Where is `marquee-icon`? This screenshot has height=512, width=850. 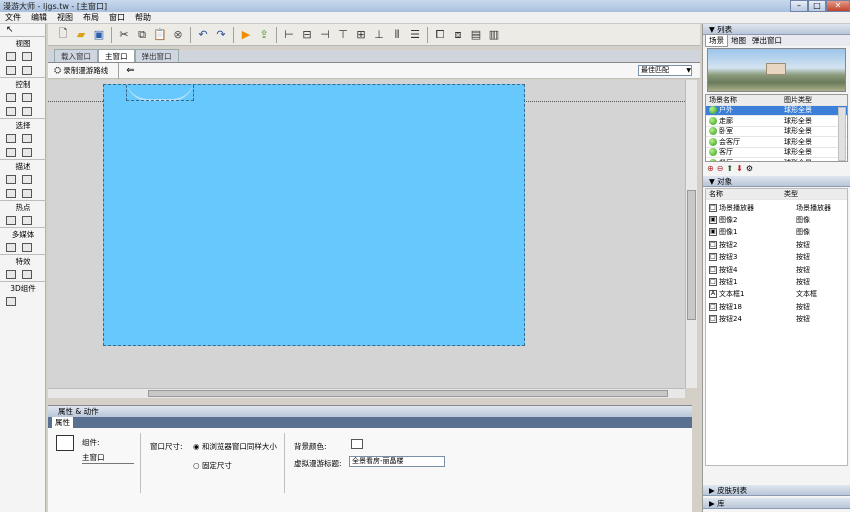 marquee-icon is located at coordinates (27, 220).